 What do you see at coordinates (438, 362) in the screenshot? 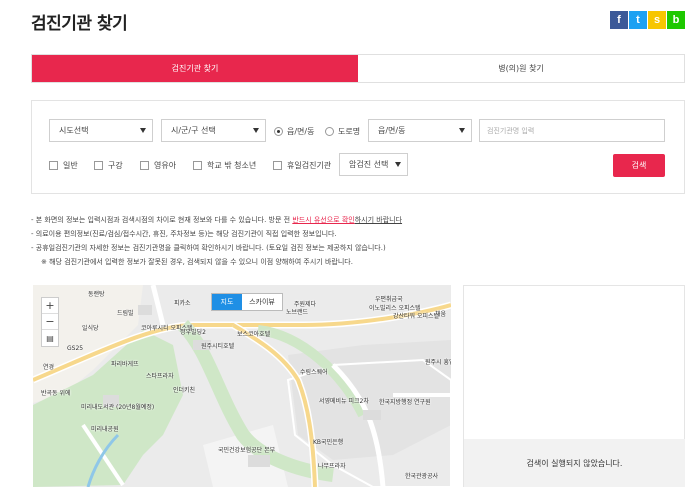
I see `map-label: 원주시 흥업지` at bounding box center [438, 362].